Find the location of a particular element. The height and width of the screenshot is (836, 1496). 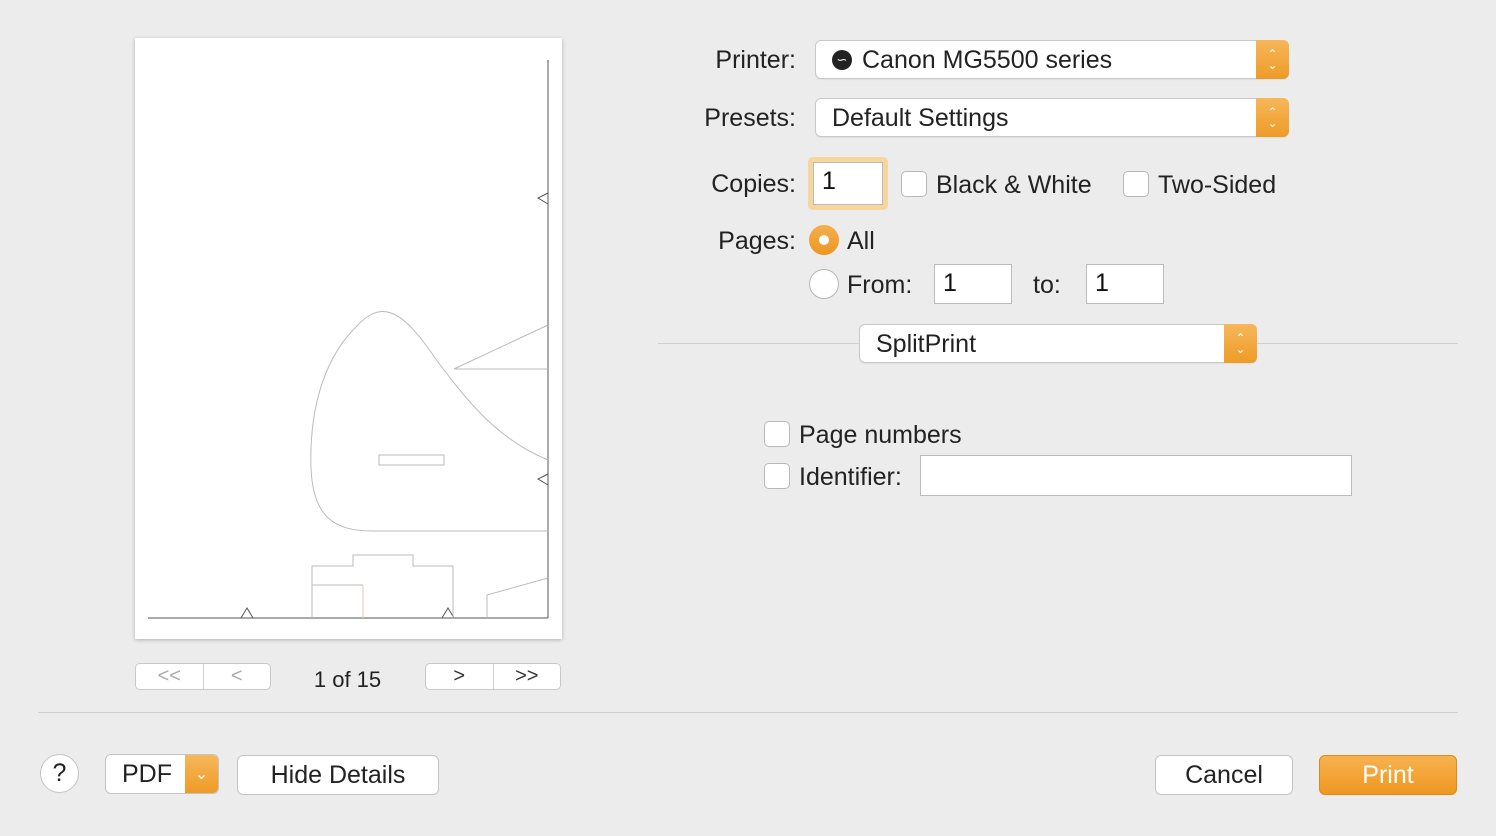

pages-from-radio is located at coordinates (824, 284).